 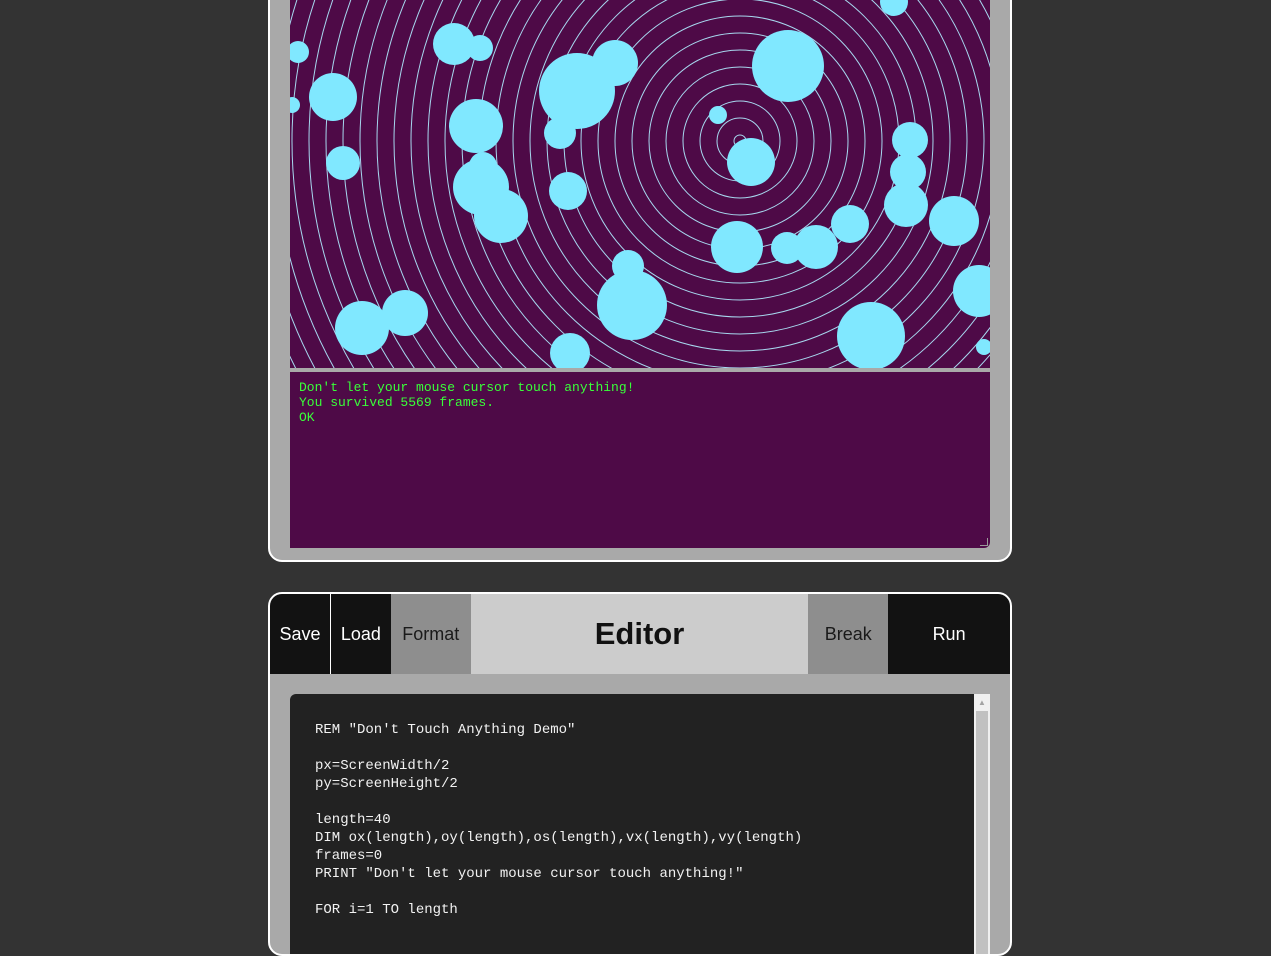 What do you see at coordinates (430, 634) in the screenshot?
I see `format-button: Format` at bounding box center [430, 634].